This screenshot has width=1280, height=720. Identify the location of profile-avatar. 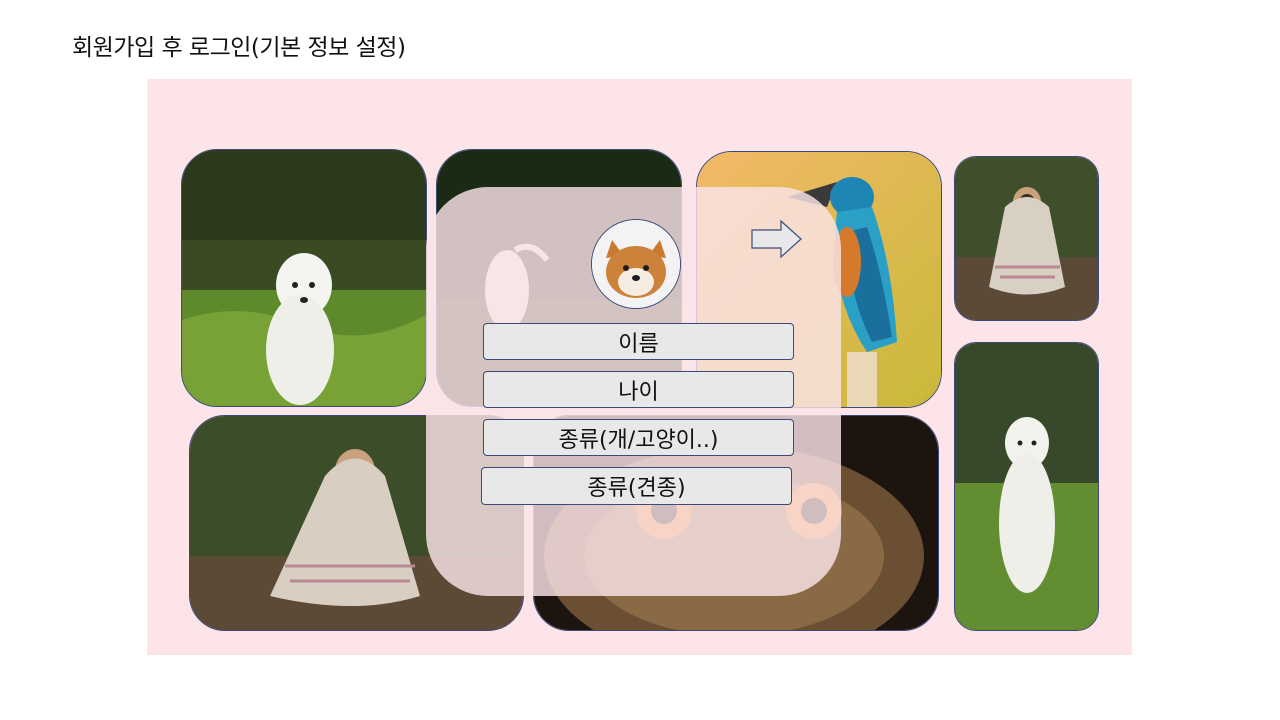
(636, 264).